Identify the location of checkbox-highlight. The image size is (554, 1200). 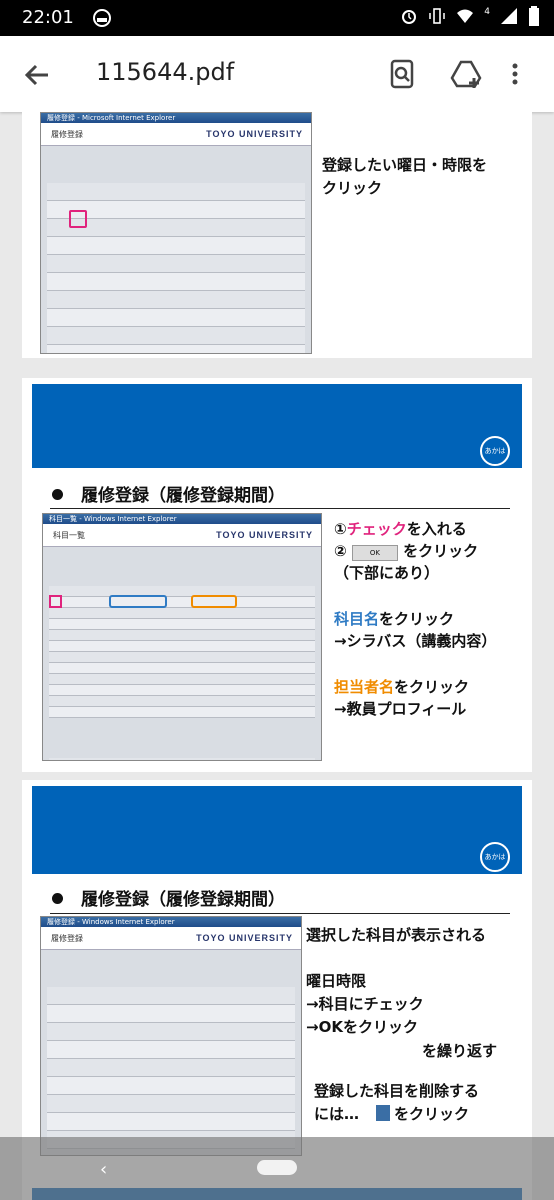
(55, 601).